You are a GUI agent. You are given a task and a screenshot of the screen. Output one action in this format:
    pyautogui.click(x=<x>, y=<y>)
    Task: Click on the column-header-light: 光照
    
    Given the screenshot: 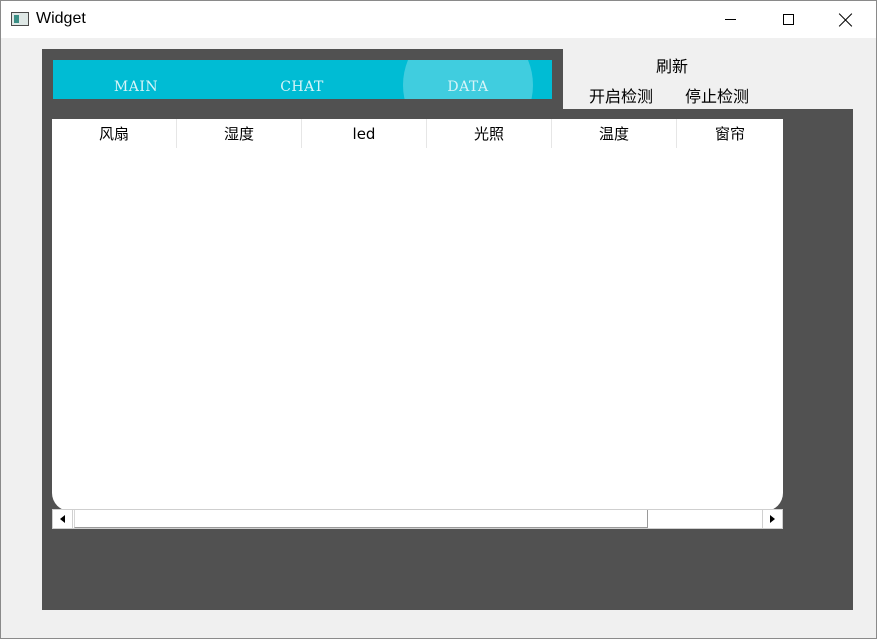 What is the action you would take?
    pyautogui.click(x=489, y=133)
    